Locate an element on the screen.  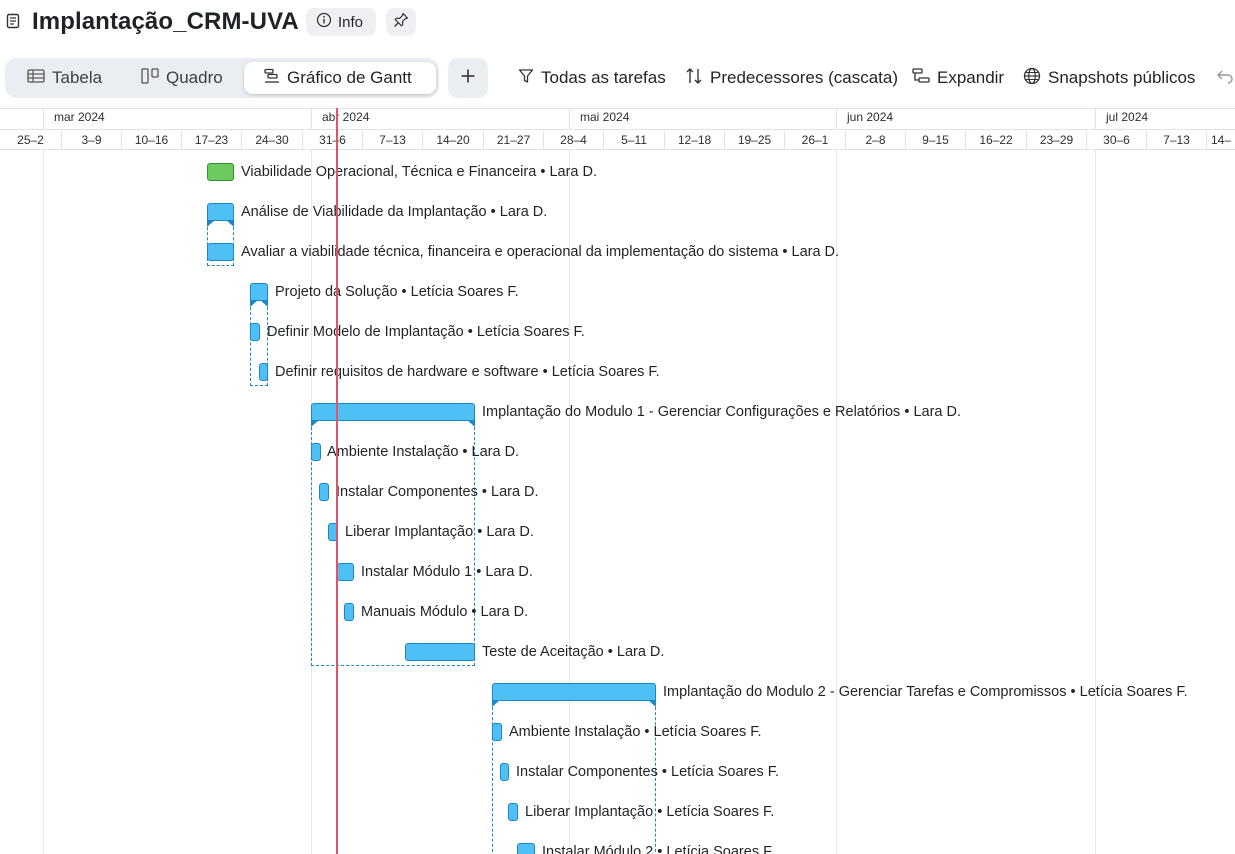
week-label: 24–30 is located at coordinates (271, 140).